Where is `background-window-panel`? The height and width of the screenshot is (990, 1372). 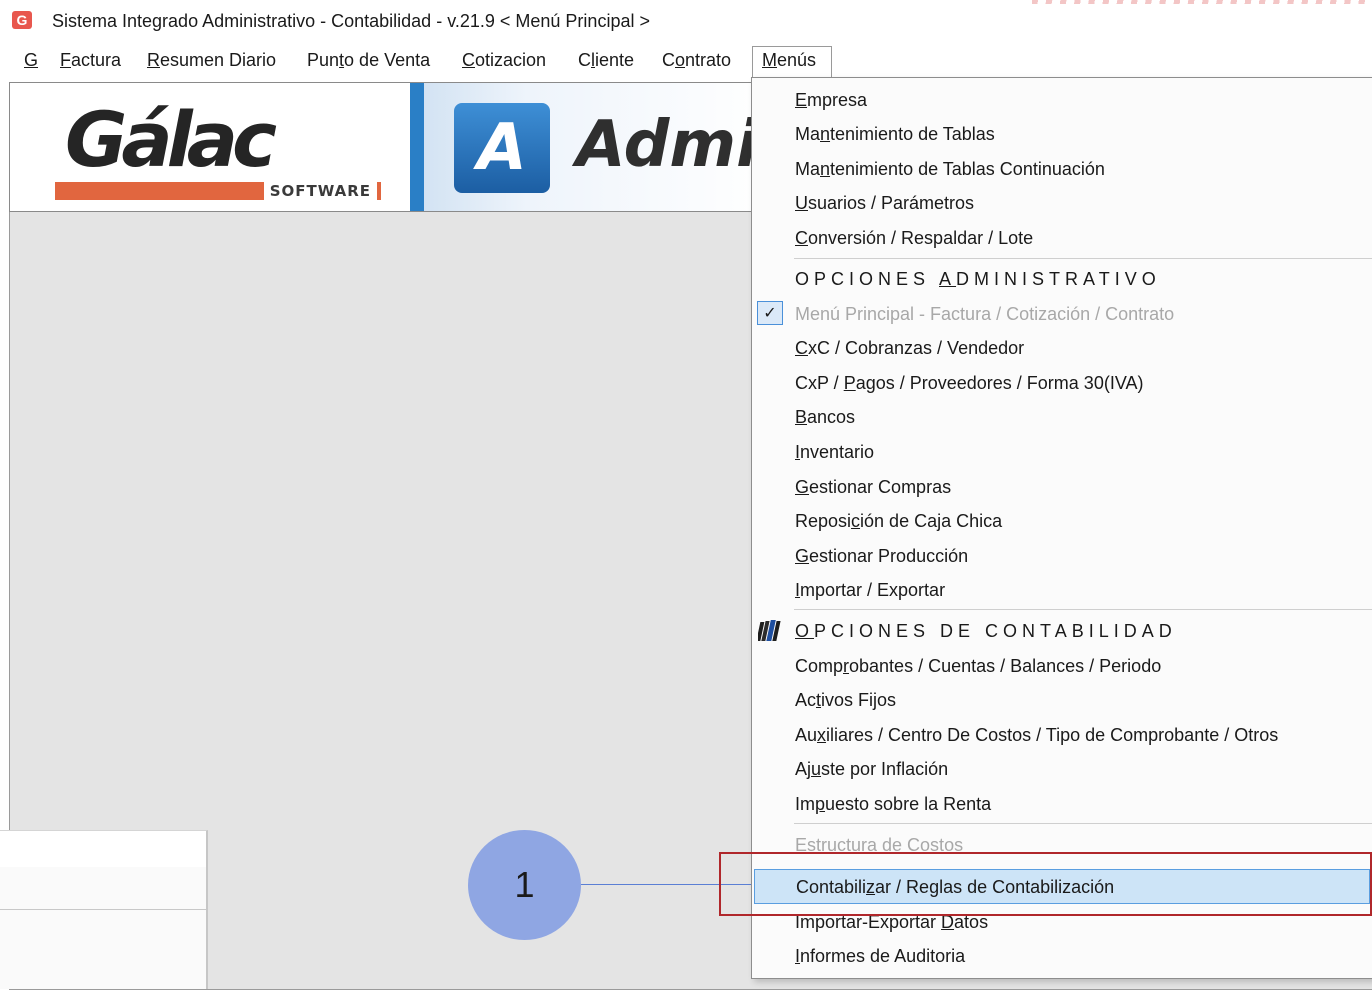
background-window-panel is located at coordinates (104, 909).